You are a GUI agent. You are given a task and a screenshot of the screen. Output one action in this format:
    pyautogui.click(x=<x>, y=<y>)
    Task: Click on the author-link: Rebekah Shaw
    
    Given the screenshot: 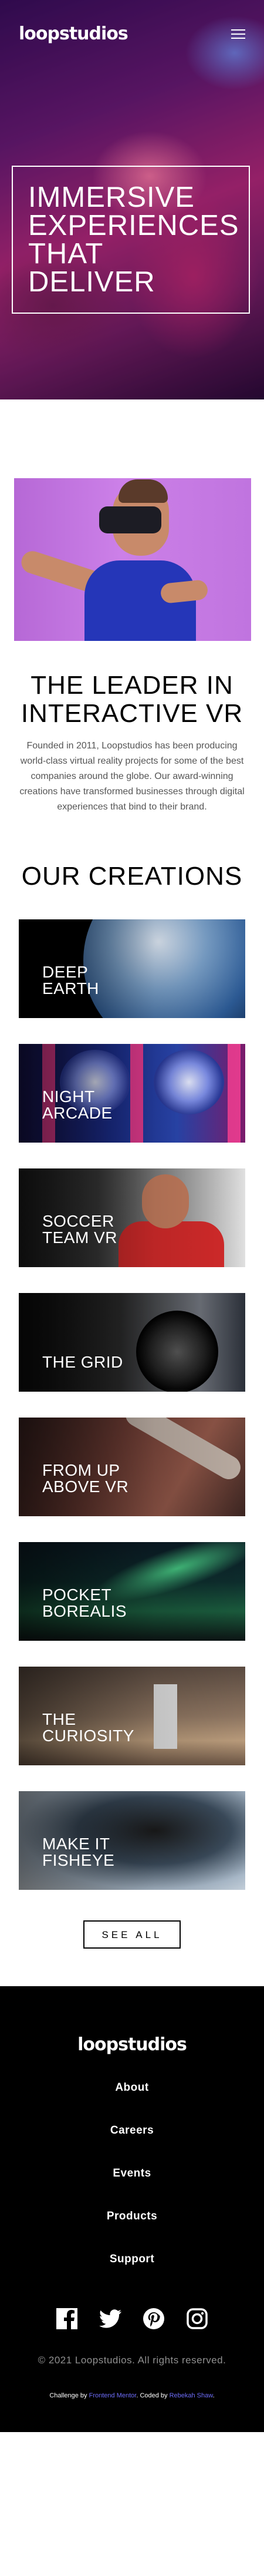 What is the action you would take?
    pyautogui.click(x=191, y=2395)
    